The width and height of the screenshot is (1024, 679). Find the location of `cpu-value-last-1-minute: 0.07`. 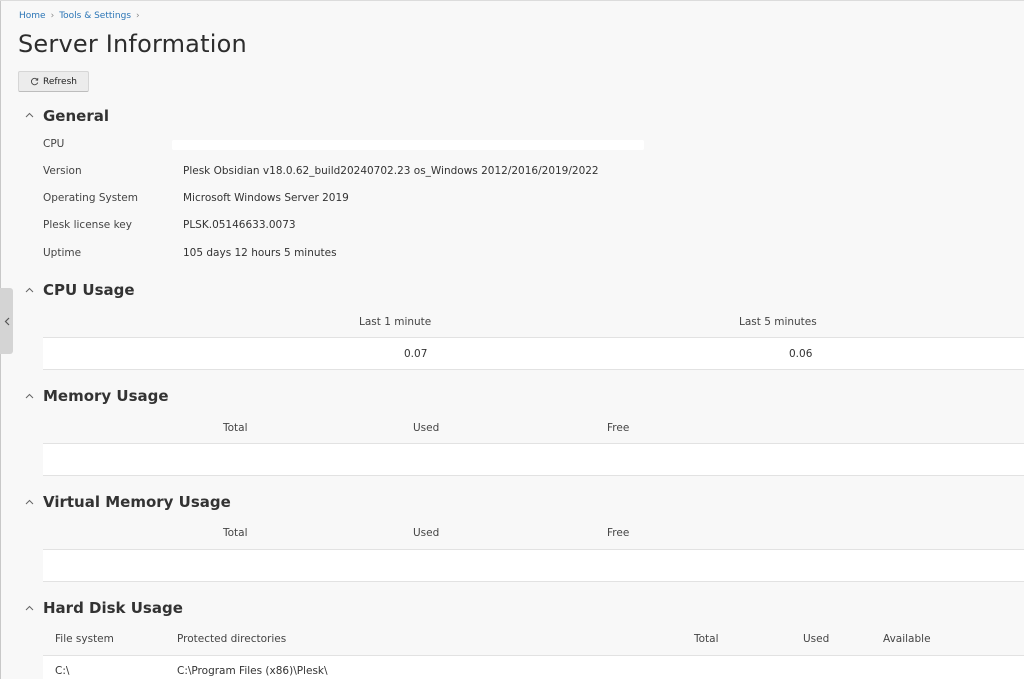

cpu-value-last-1-minute: 0.07 is located at coordinates (416, 354).